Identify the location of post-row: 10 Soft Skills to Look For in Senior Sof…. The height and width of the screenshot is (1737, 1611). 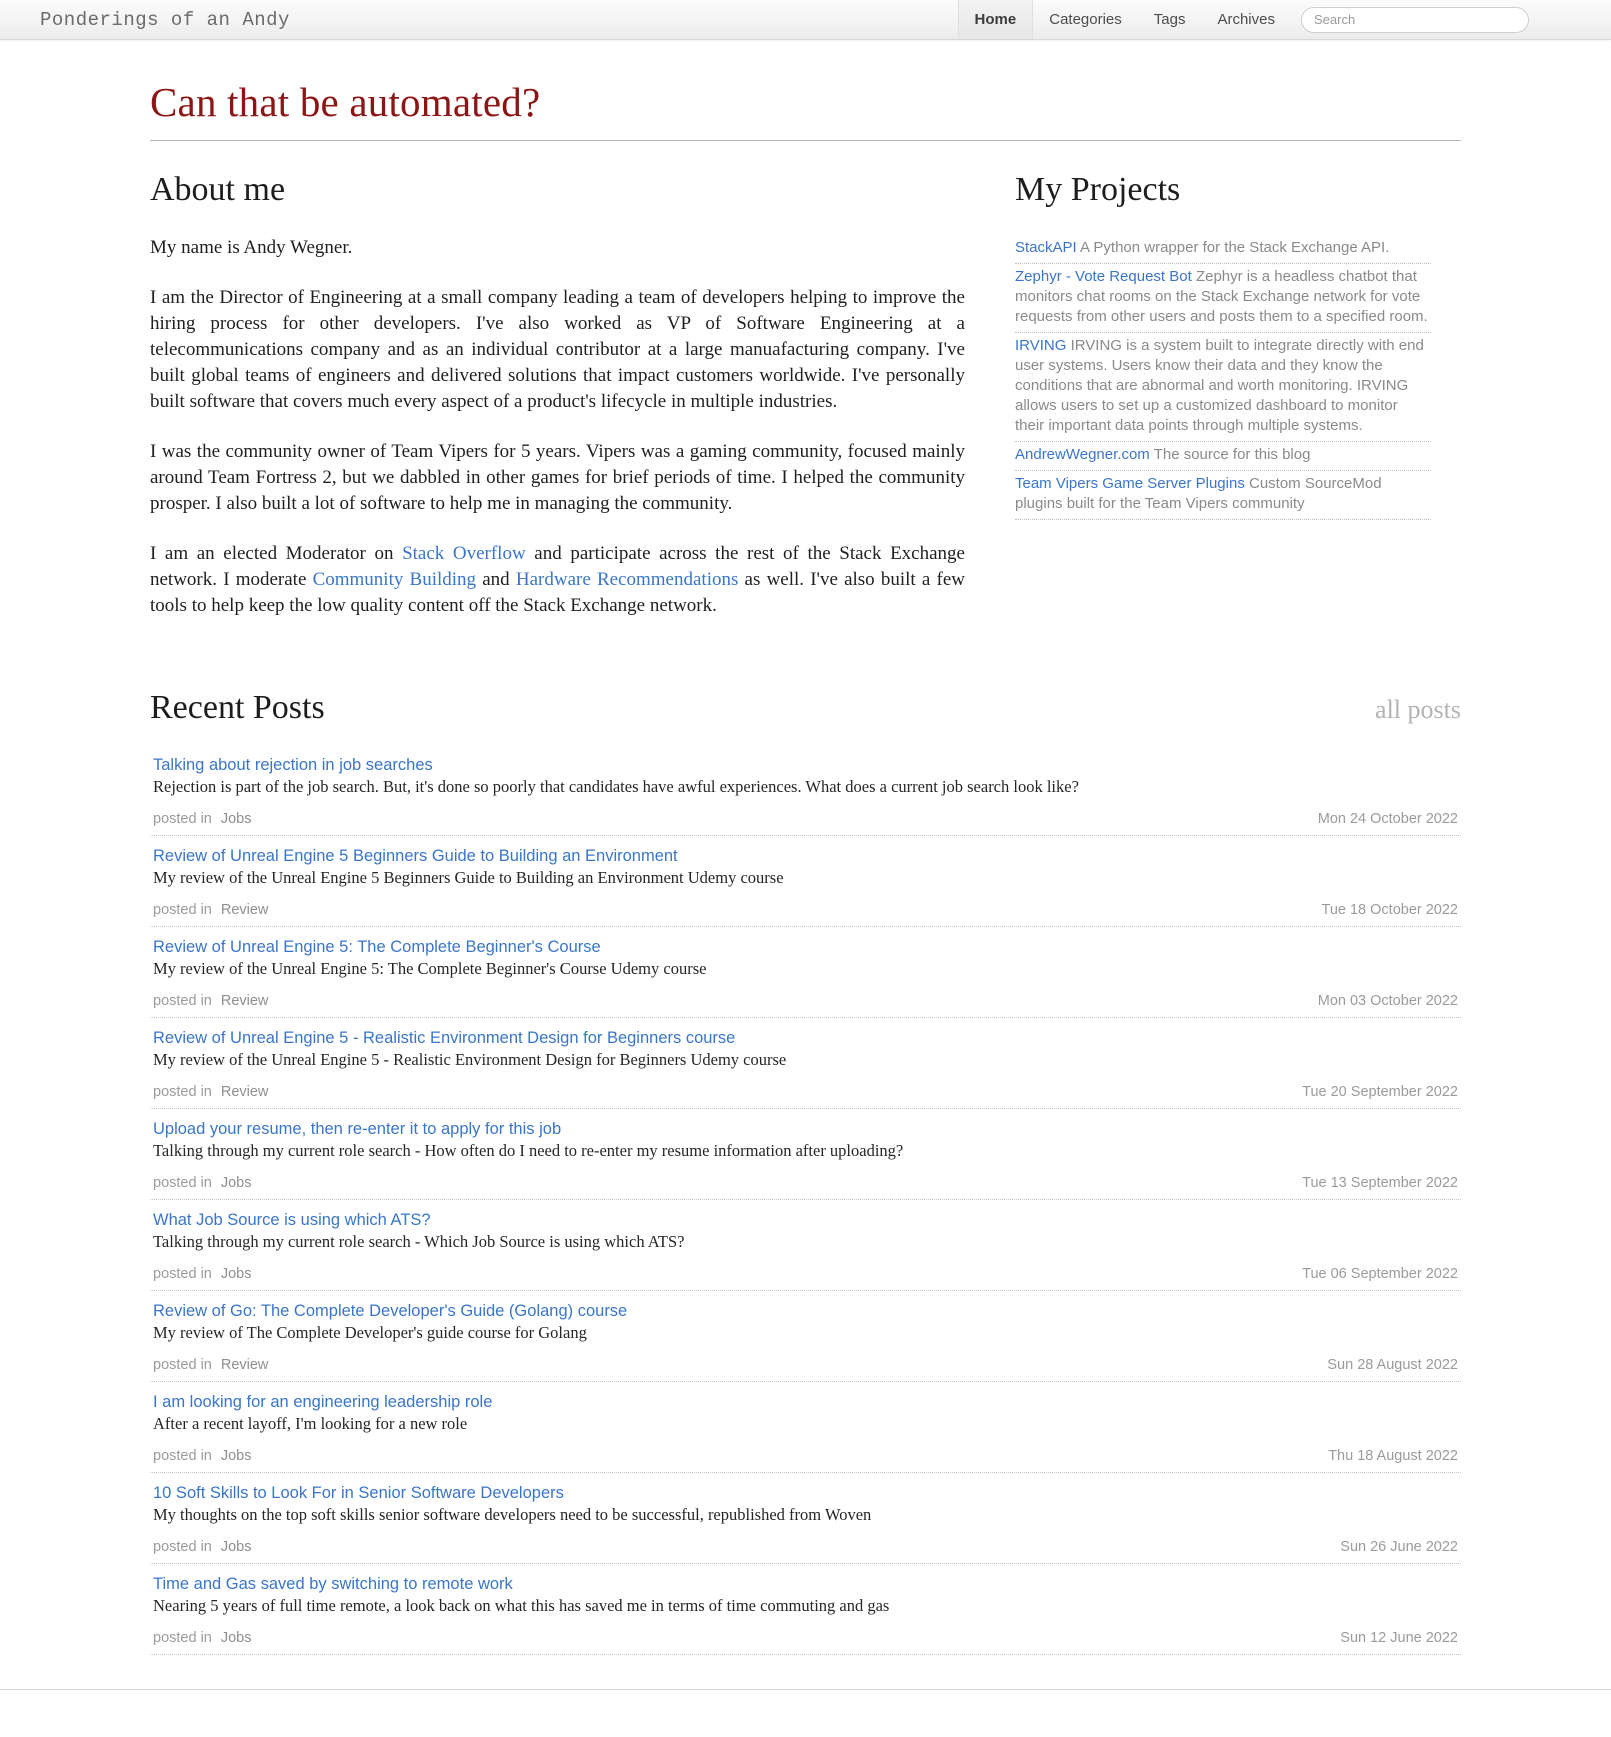
(805, 1518).